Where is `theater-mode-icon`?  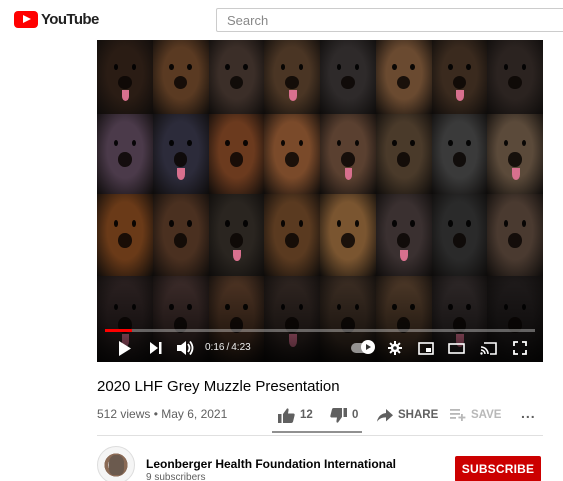
theater-mode-icon is located at coordinates (456, 348).